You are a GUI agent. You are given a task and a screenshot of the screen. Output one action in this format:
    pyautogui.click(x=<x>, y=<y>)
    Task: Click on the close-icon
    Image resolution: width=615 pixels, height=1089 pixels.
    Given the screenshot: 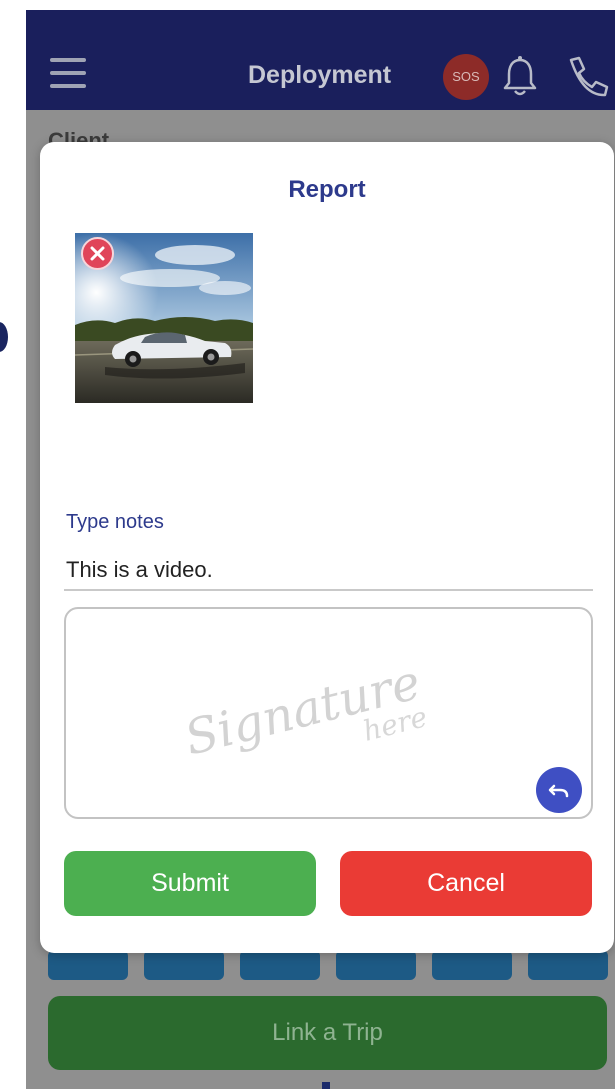 What is the action you would take?
    pyautogui.click(x=97, y=253)
    